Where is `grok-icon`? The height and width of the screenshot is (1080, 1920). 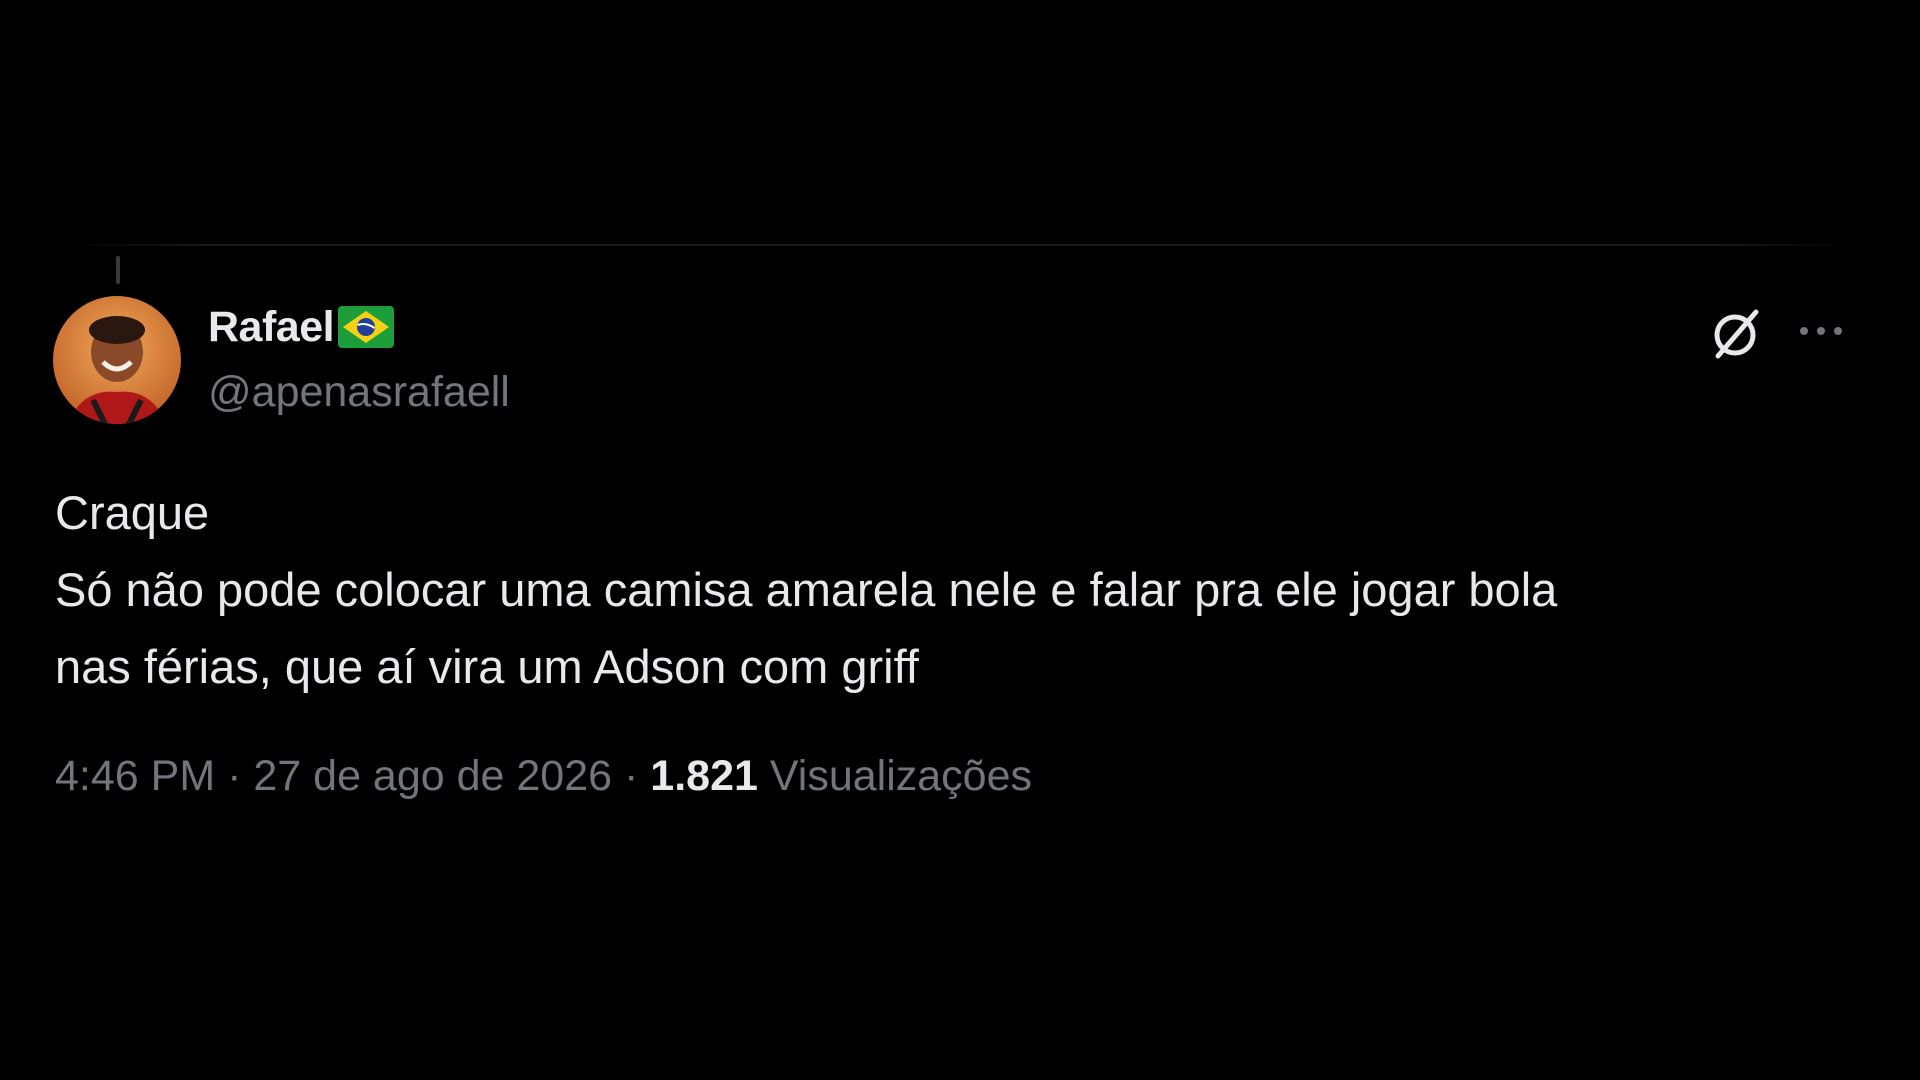 grok-icon is located at coordinates (1736, 334).